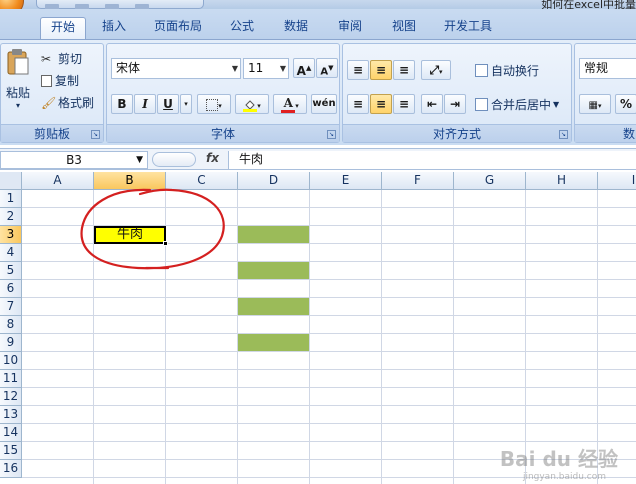  Describe the element at coordinates (114, 28) in the screenshot. I see `tab-insert: 插入` at that location.